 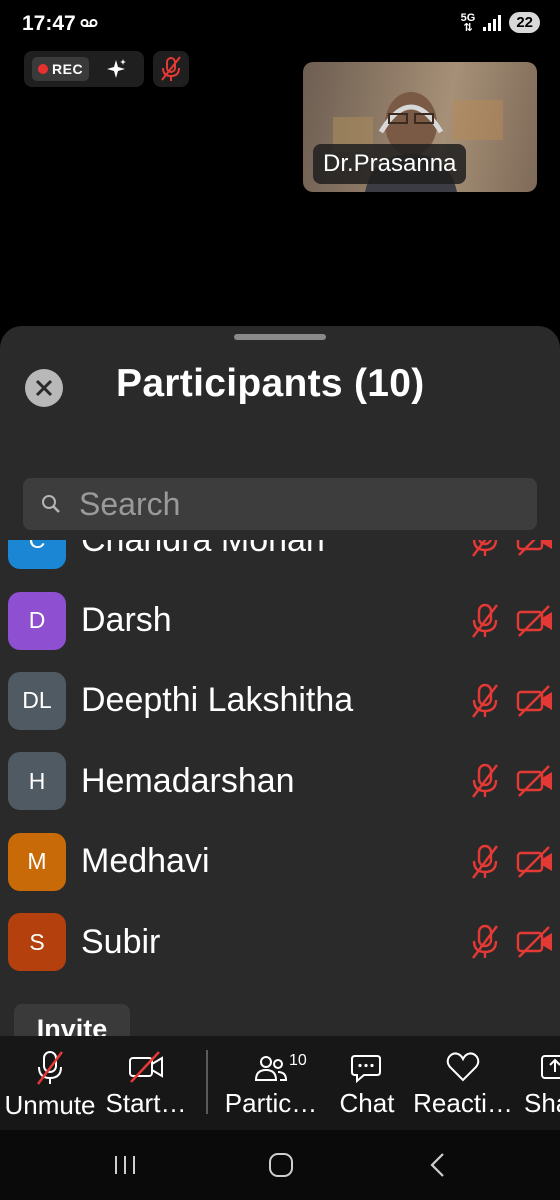 What do you see at coordinates (366, 1069) in the screenshot?
I see `chat-icon` at bounding box center [366, 1069].